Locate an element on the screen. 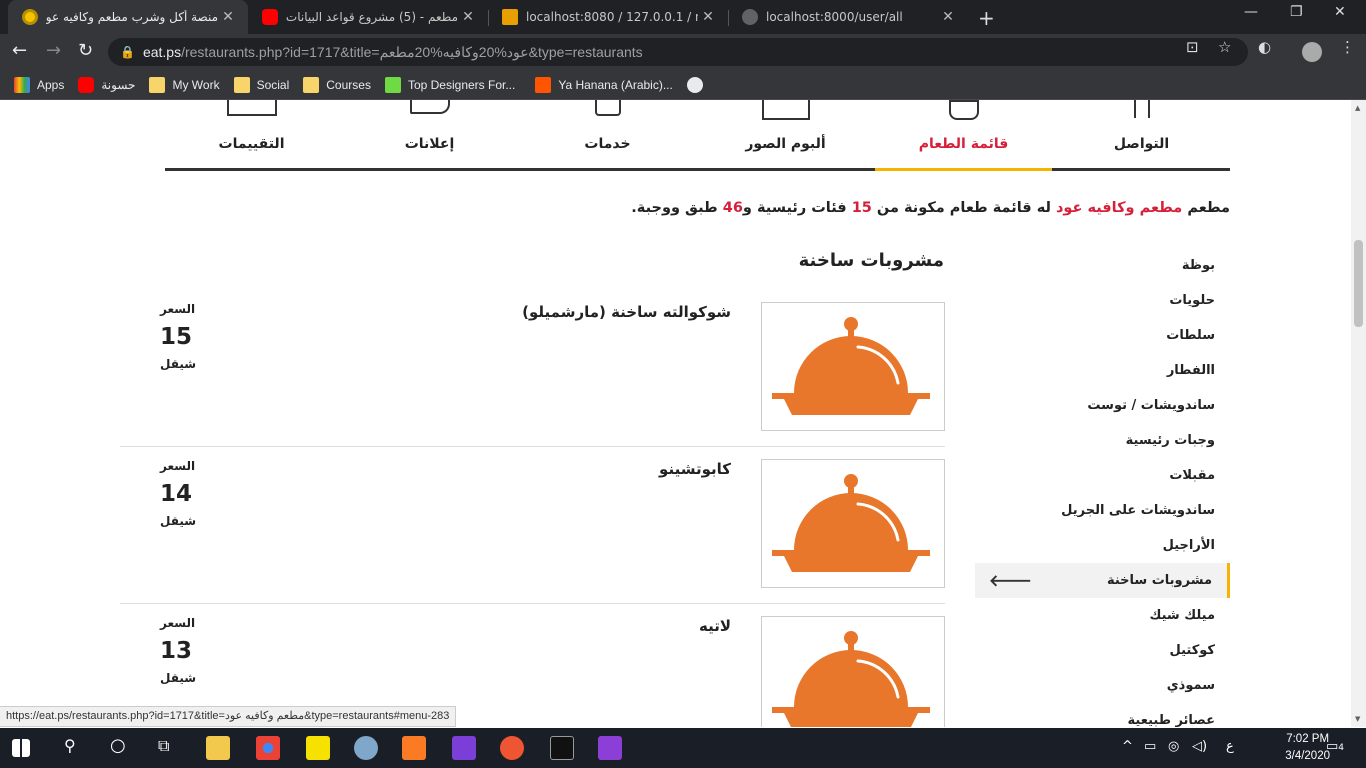 This screenshot has height=768, width=1366. tab-menu: قائمة الطعام is located at coordinates (963, 135).